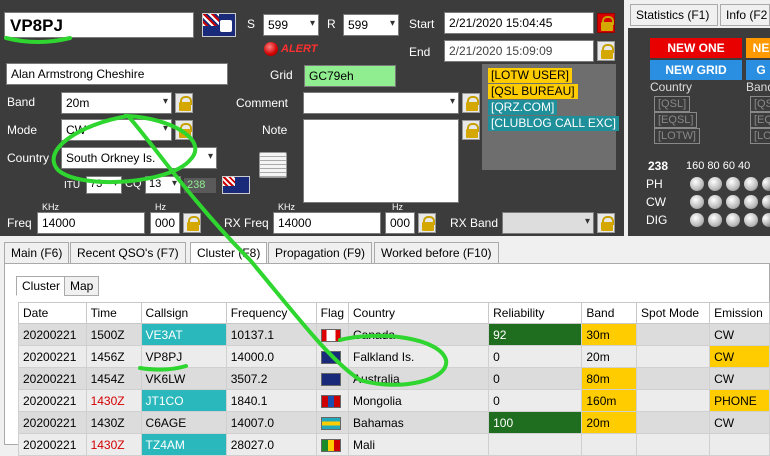  I want to click on grid-field: GC79eh, so click(350, 76).